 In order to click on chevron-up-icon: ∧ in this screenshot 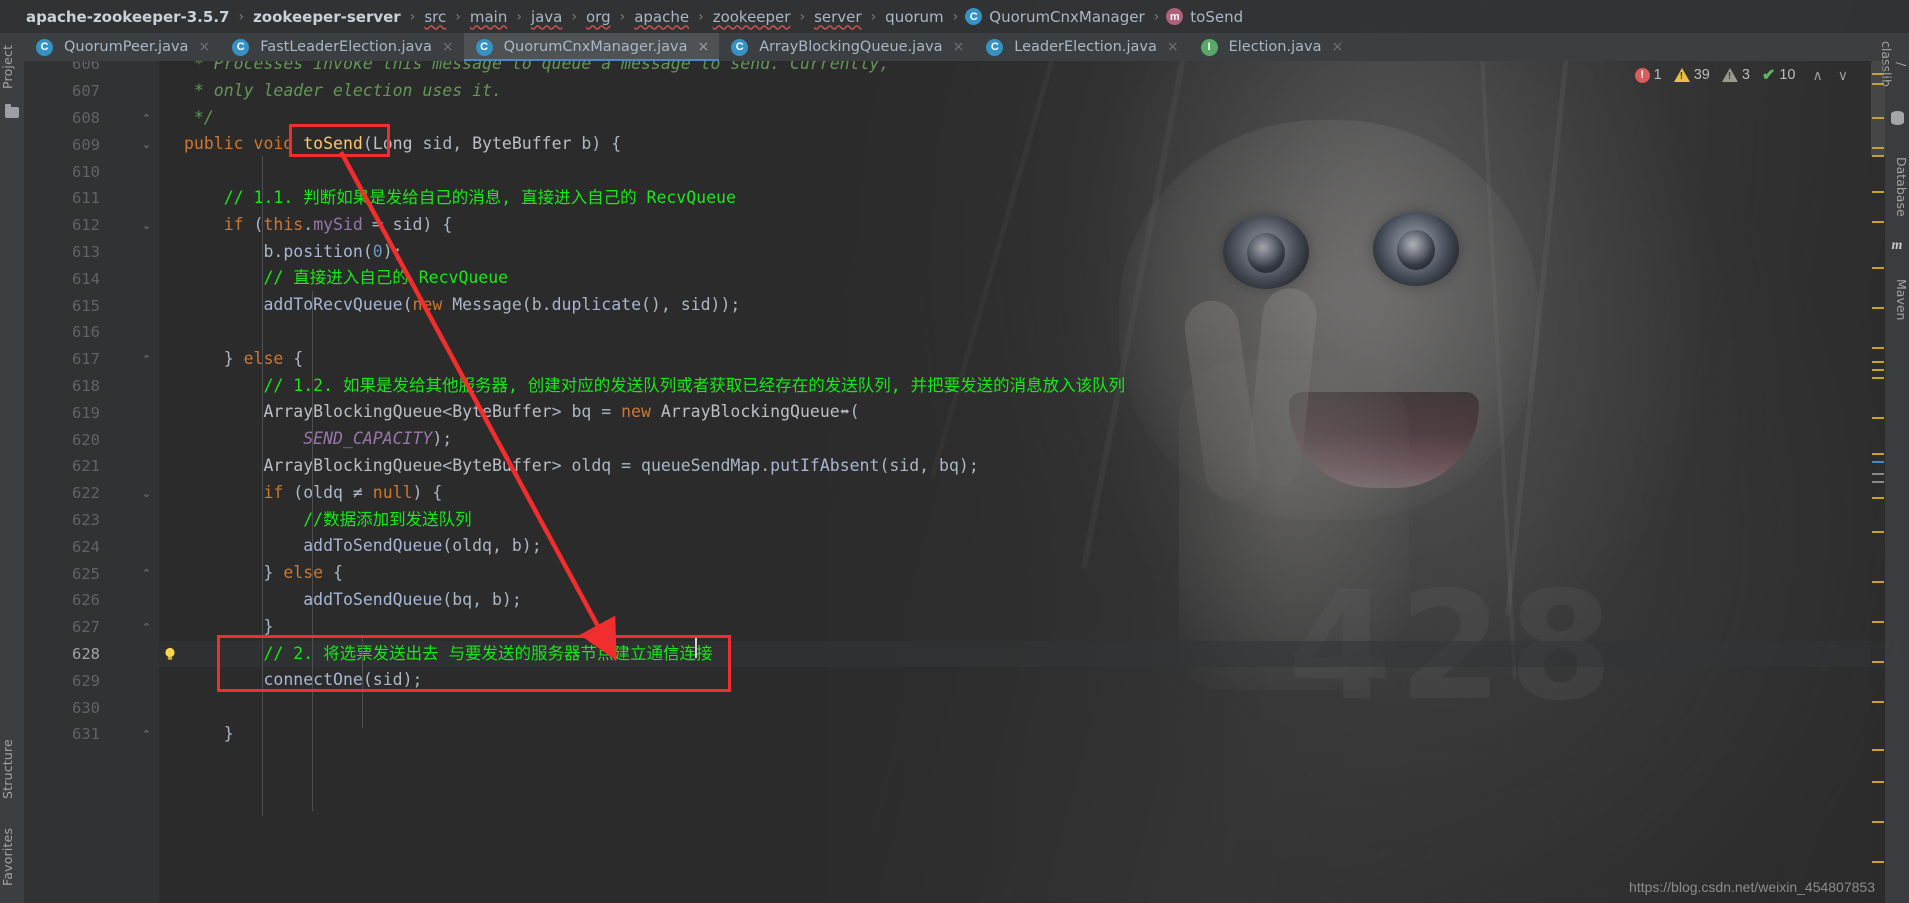, I will do `click(1818, 75)`.